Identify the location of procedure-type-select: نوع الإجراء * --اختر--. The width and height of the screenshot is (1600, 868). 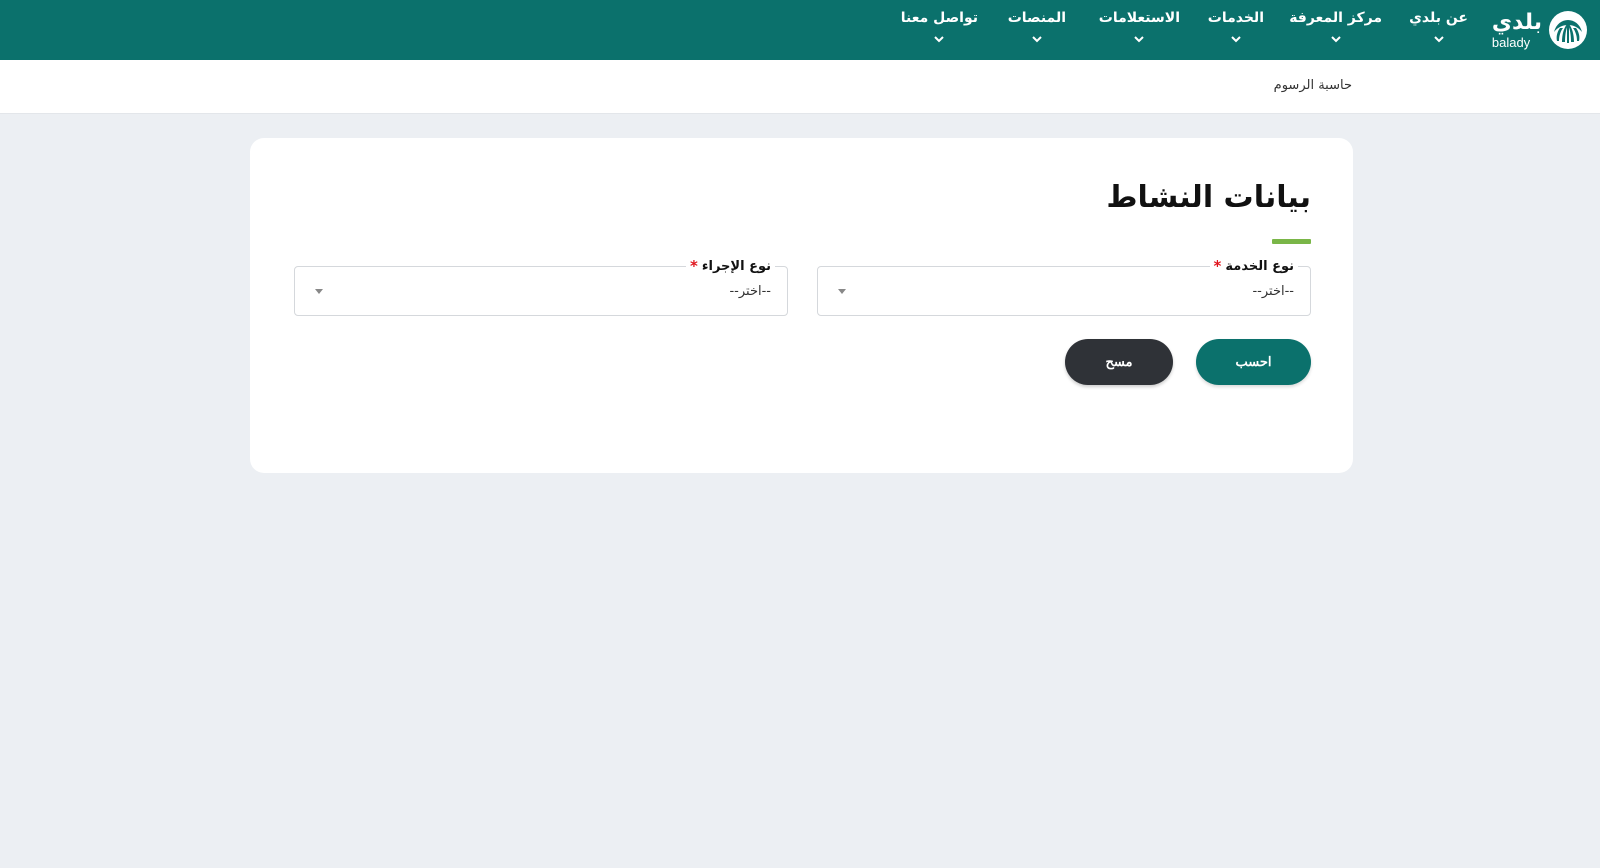
(541, 286).